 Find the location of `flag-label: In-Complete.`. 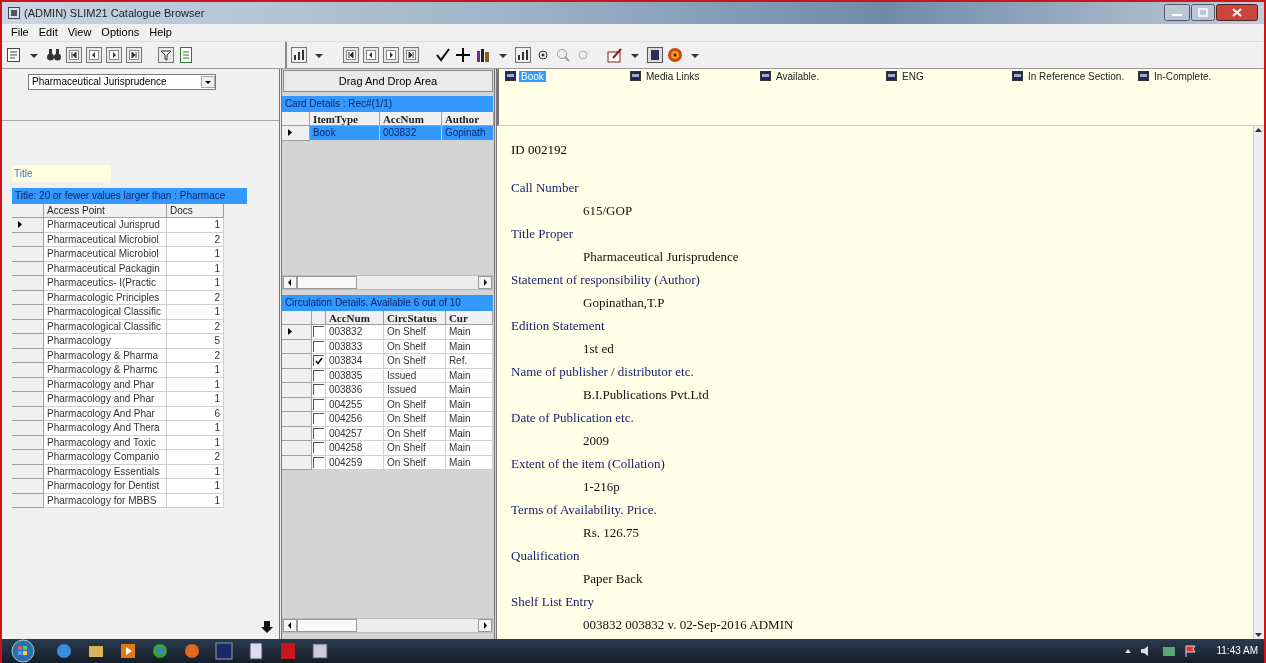

flag-label: In-Complete. is located at coordinates (1183, 76).